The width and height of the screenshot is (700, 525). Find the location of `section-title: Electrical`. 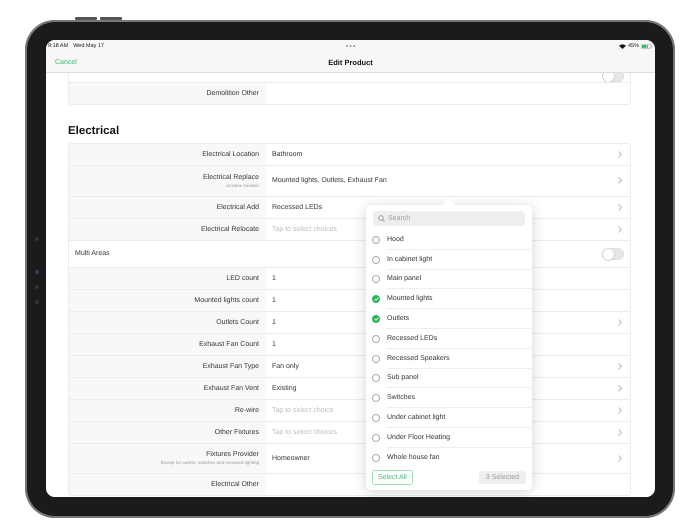

section-title: Electrical is located at coordinates (94, 131).